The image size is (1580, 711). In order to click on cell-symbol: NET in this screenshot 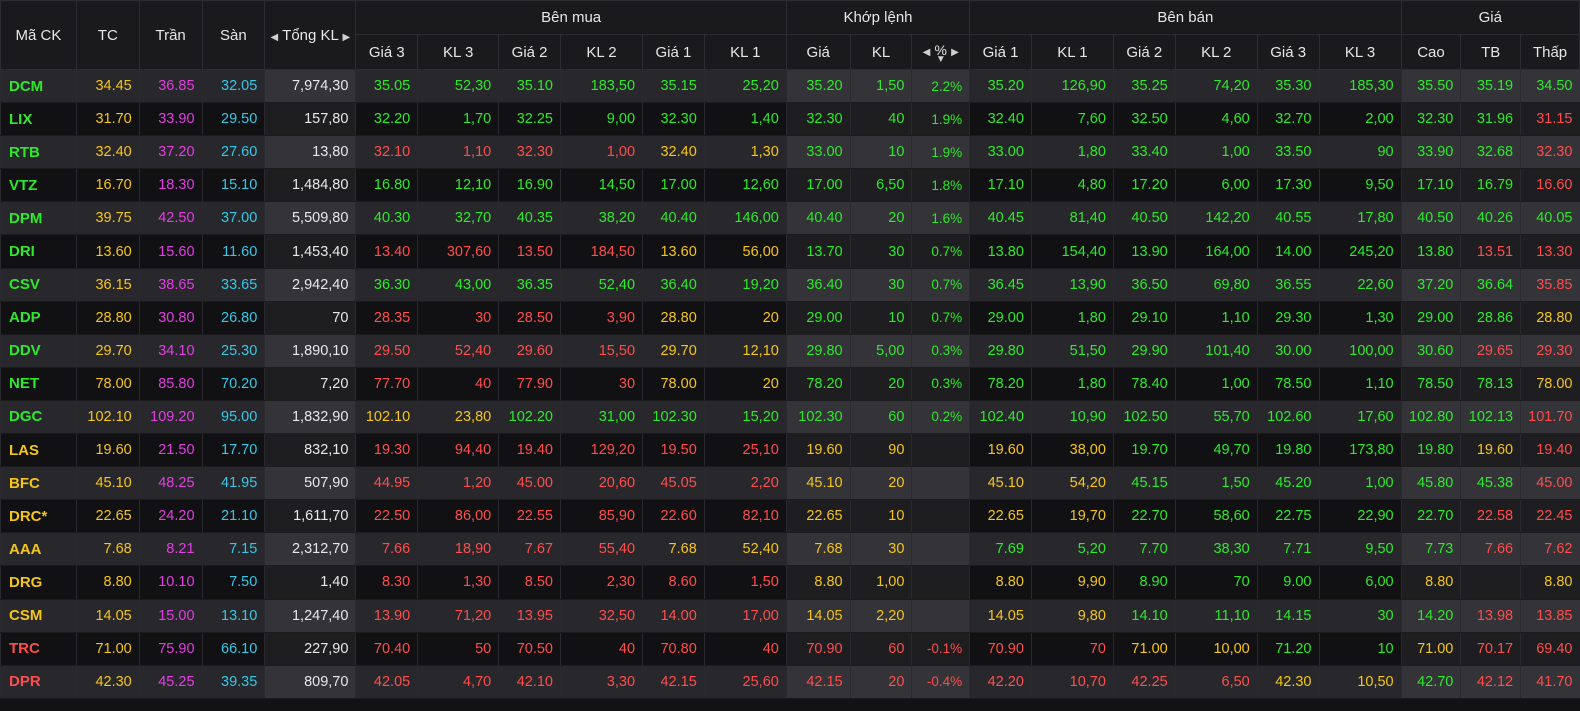, I will do `click(38, 384)`.